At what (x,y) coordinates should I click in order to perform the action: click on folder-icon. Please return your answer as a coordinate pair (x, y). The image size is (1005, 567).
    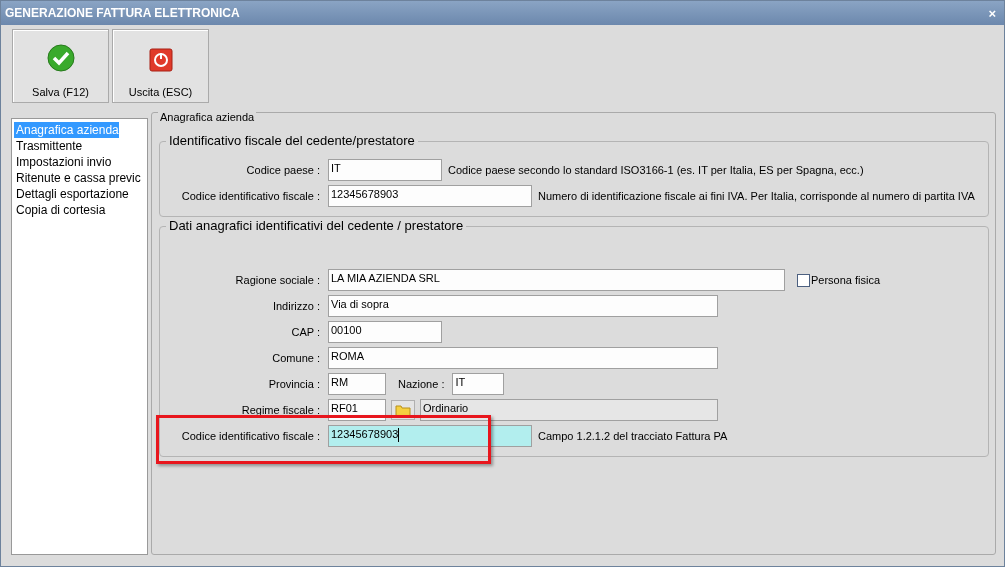
    Looking at the image, I should click on (403, 410).